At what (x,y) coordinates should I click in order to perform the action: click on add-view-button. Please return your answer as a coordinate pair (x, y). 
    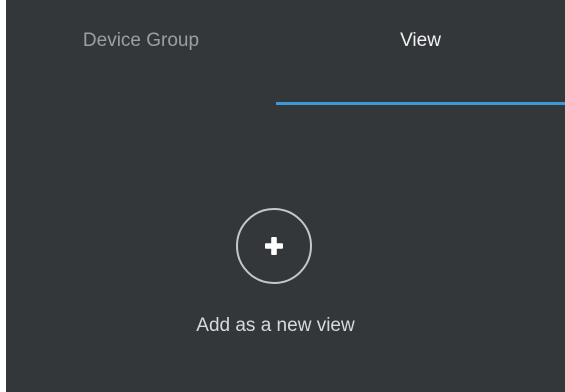
    Looking at the image, I should click on (274, 246).